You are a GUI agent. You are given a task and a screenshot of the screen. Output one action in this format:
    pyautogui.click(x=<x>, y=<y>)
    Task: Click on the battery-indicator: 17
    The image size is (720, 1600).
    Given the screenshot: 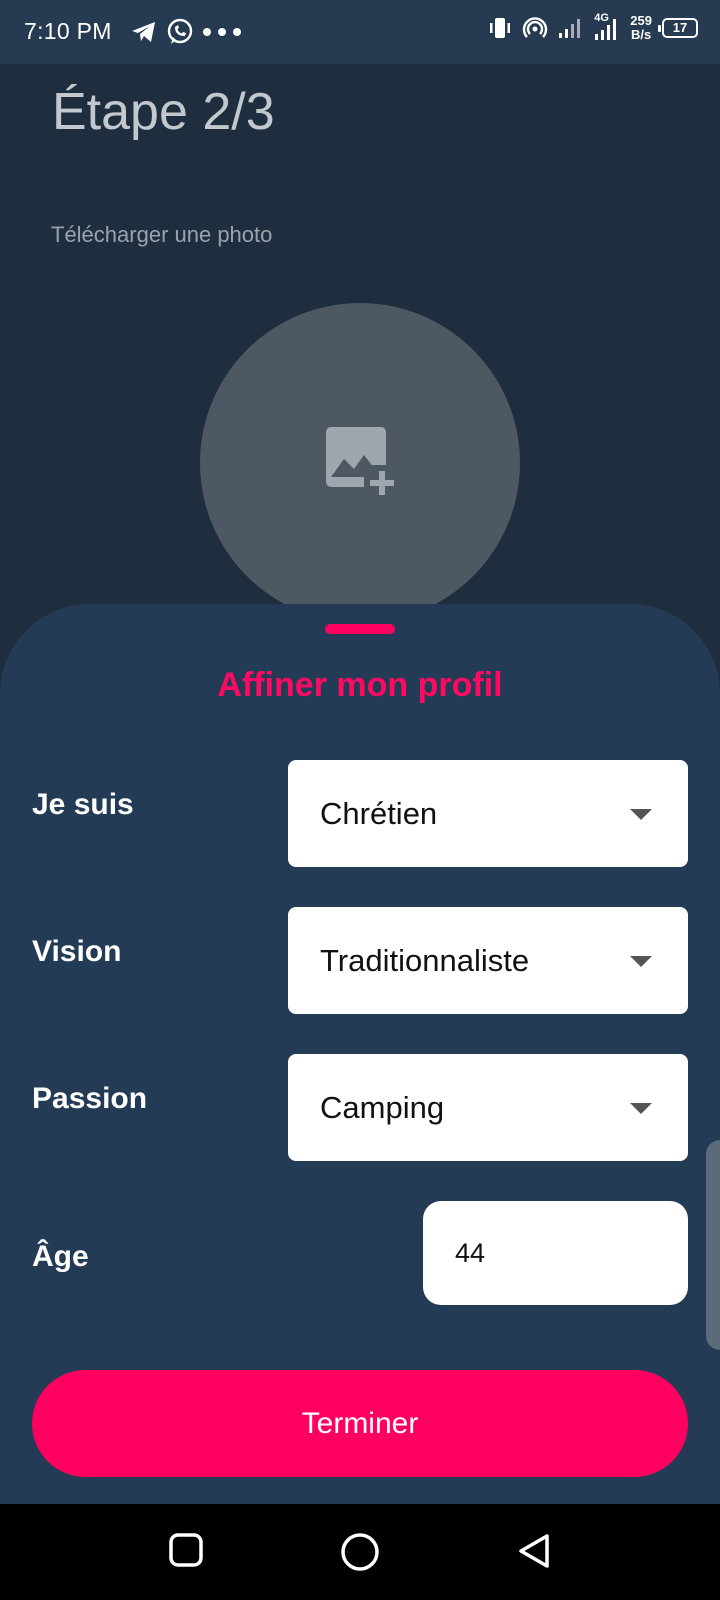 What is the action you would take?
    pyautogui.click(x=678, y=28)
    